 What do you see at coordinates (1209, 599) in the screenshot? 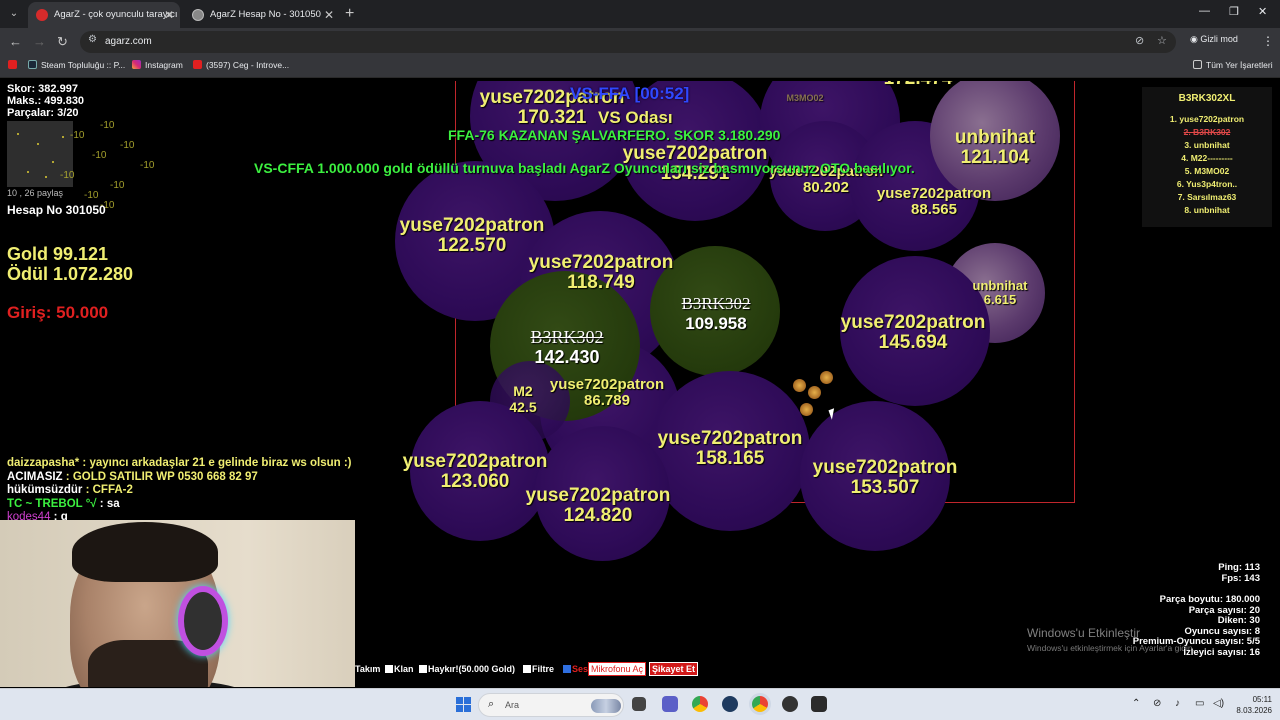
I see `piece-size-text: Parça boyutu: 180.000` at bounding box center [1209, 599].